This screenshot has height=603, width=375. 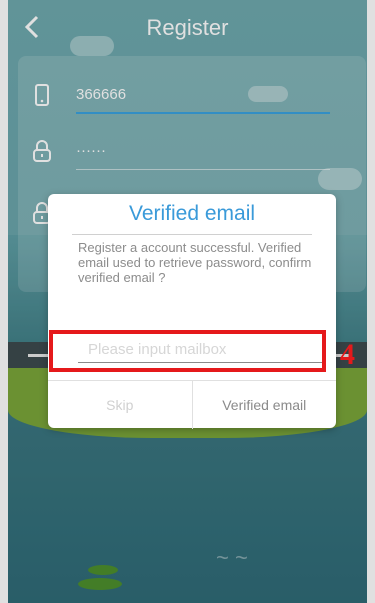 I want to click on highlight-box, so click(x=187, y=351).